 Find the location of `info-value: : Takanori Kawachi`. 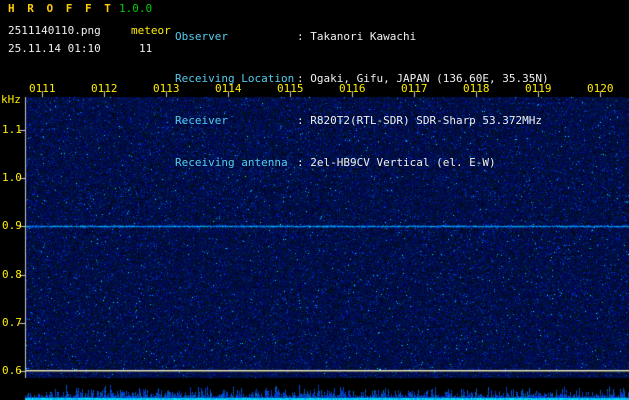

info-value: : Takanori Kawachi is located at coordinates (357, 36).